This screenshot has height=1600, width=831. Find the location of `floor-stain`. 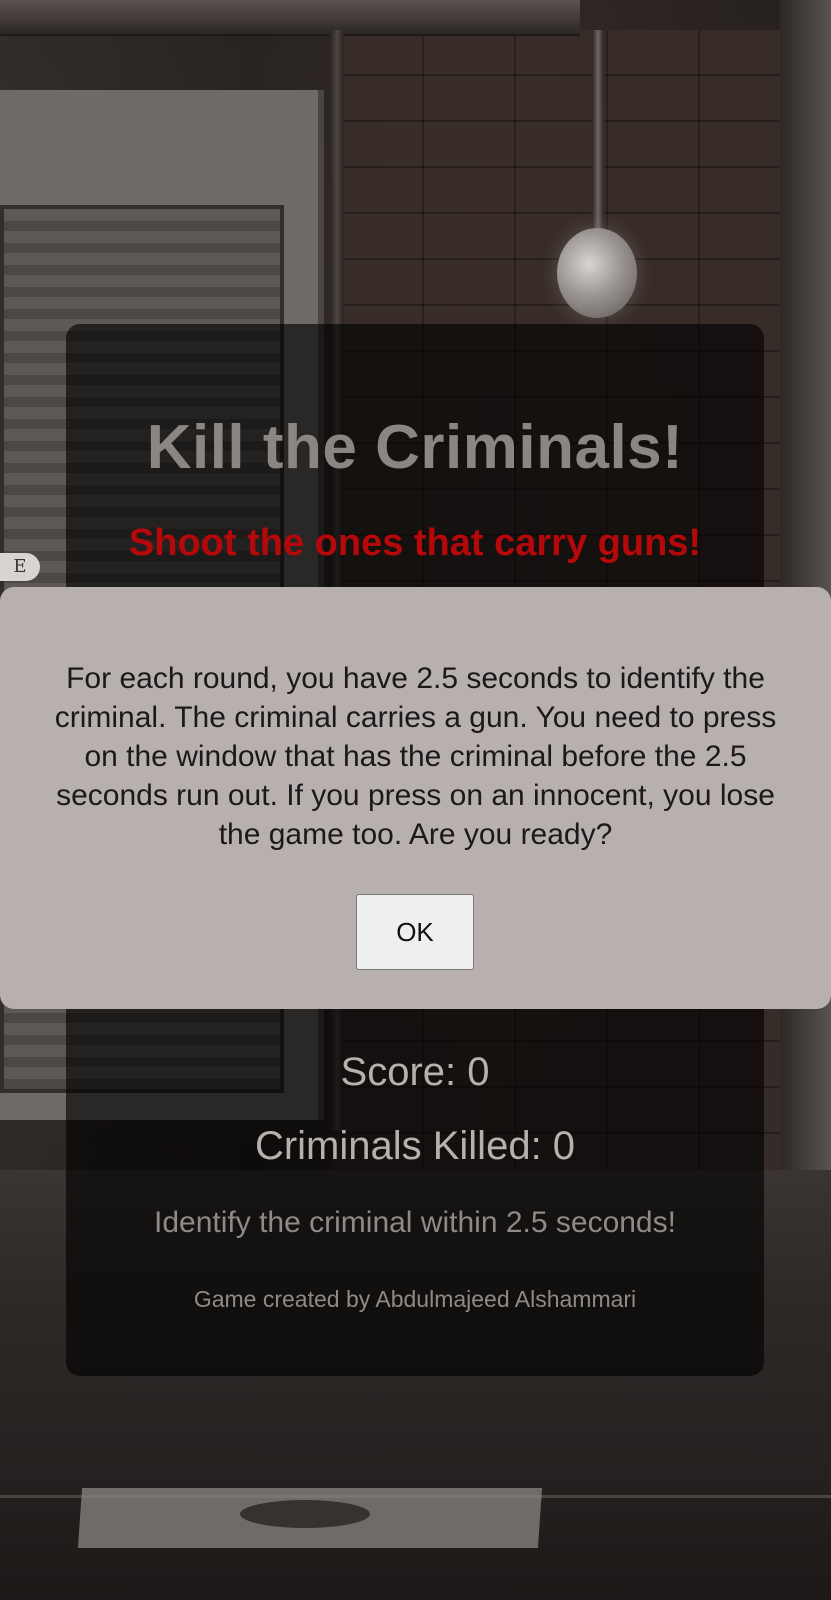

floor-stain is located at coordinates (305, 1514).